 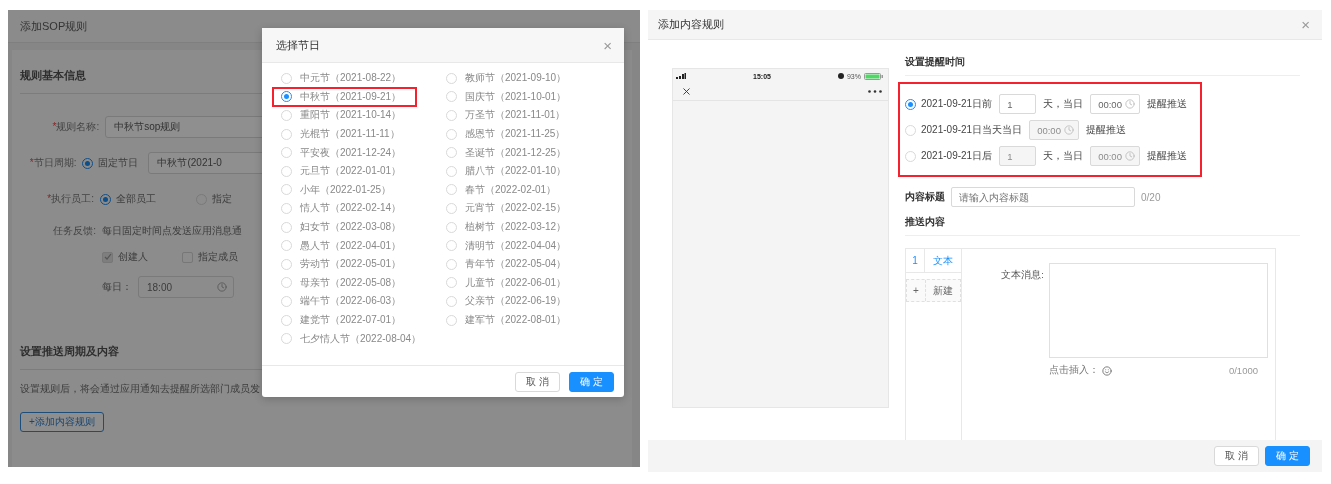 I want to click on holiday-option: 劳动节（2022-05-01）, so click(x=345, y=264).